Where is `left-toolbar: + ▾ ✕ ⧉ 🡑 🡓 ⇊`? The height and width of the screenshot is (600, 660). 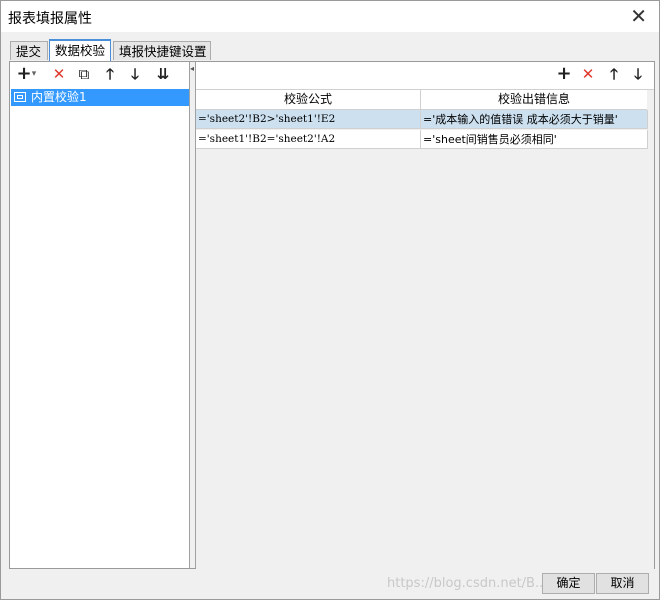 left-toolbar: + ▾ ✕ ⧉ 🡑 🡓 ⇊ is located at coordinates (99, 74).